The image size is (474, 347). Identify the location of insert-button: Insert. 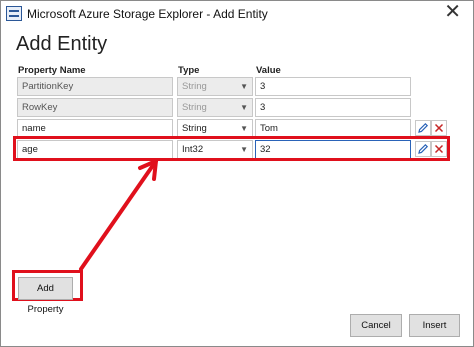
(434, 325).